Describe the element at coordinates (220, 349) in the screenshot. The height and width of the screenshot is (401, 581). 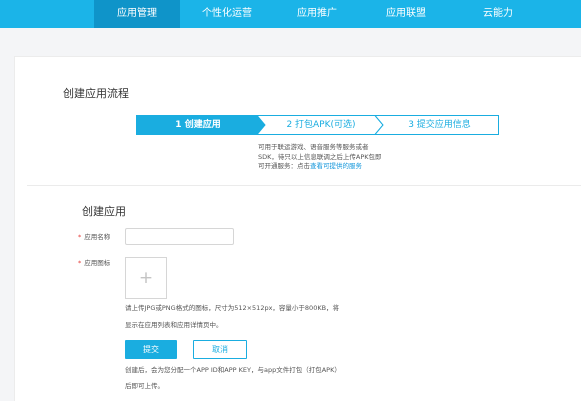
I see `cancel-button: 取消` at that location.